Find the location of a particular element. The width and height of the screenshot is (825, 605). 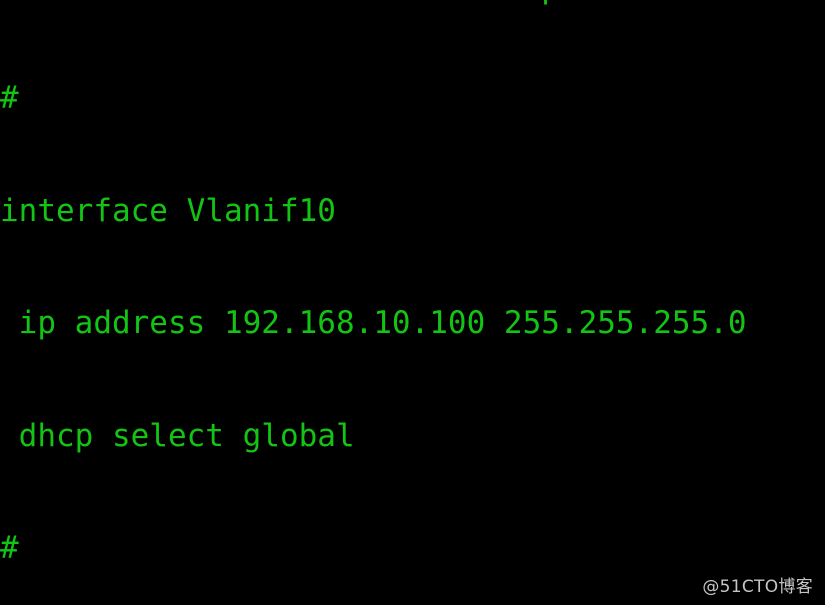

console-line: dhcp select global is located at coordinates (177, 435).